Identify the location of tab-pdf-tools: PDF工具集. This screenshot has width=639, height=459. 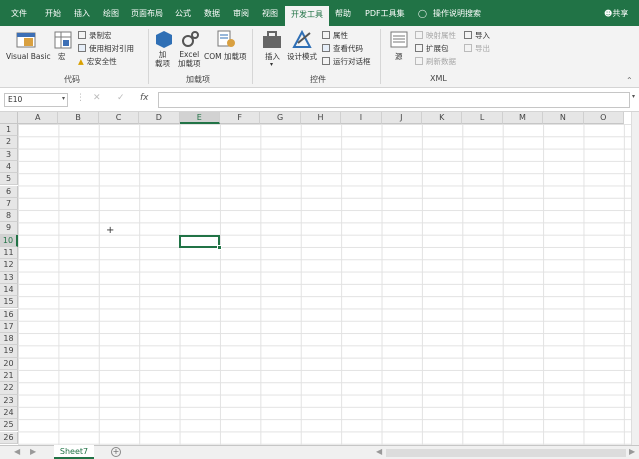
(385, 13).